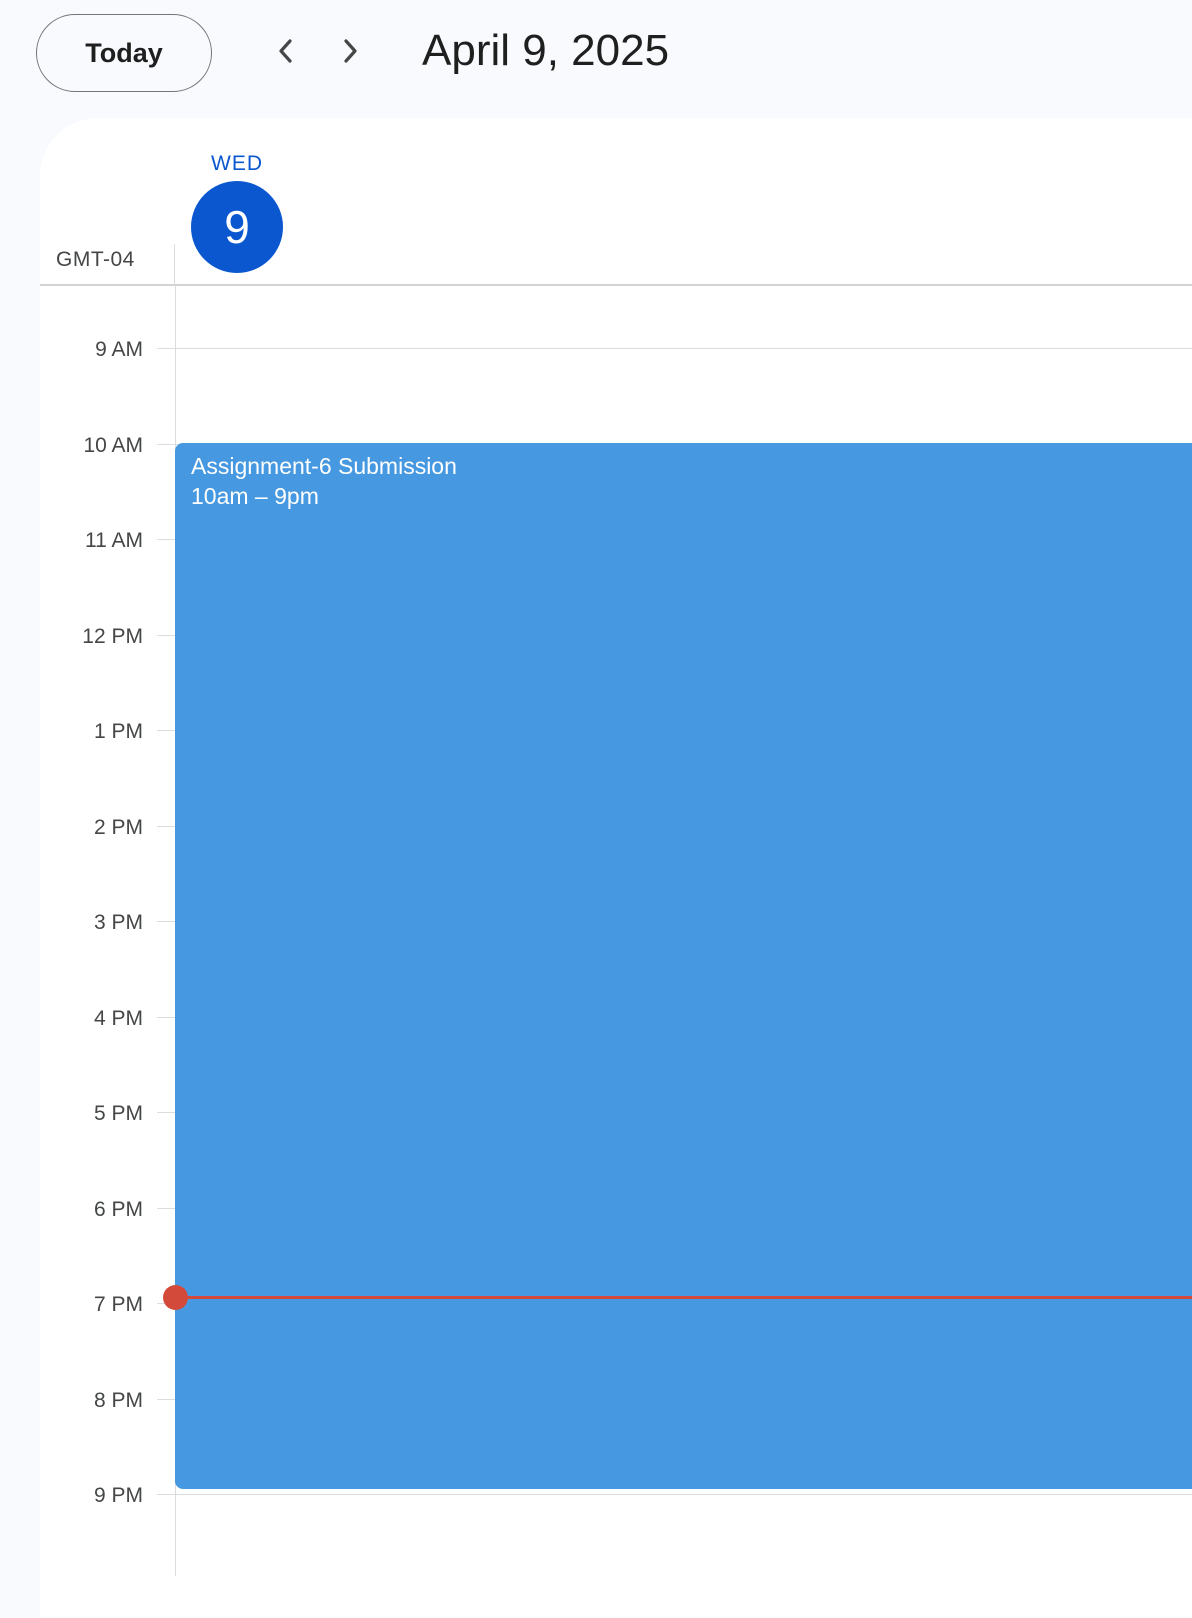  What do you see at coordinates (175, 1297) in the screenshot?
I see `current-time-dot` at bounding box center [175, 1297].